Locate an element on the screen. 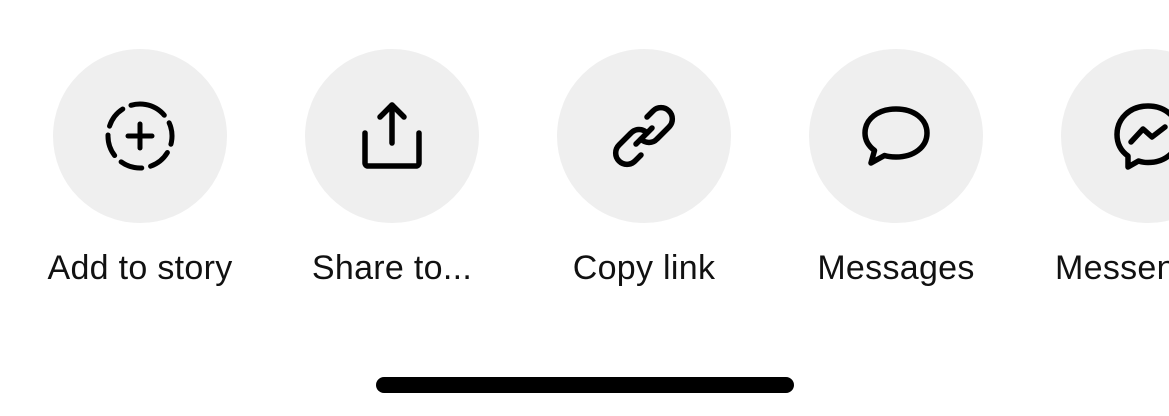  add-to-story-icon is located at coordinates (140, 136).